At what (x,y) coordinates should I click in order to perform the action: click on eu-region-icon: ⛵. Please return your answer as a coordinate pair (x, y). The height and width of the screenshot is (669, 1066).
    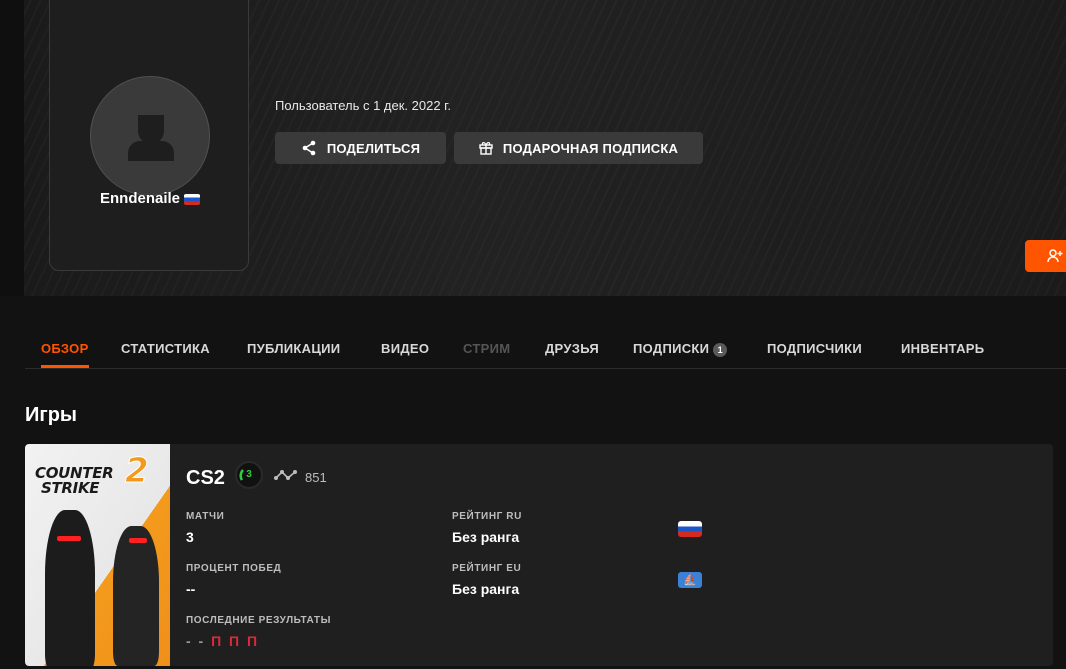
    Looking at the image, I should click on (690, 580).